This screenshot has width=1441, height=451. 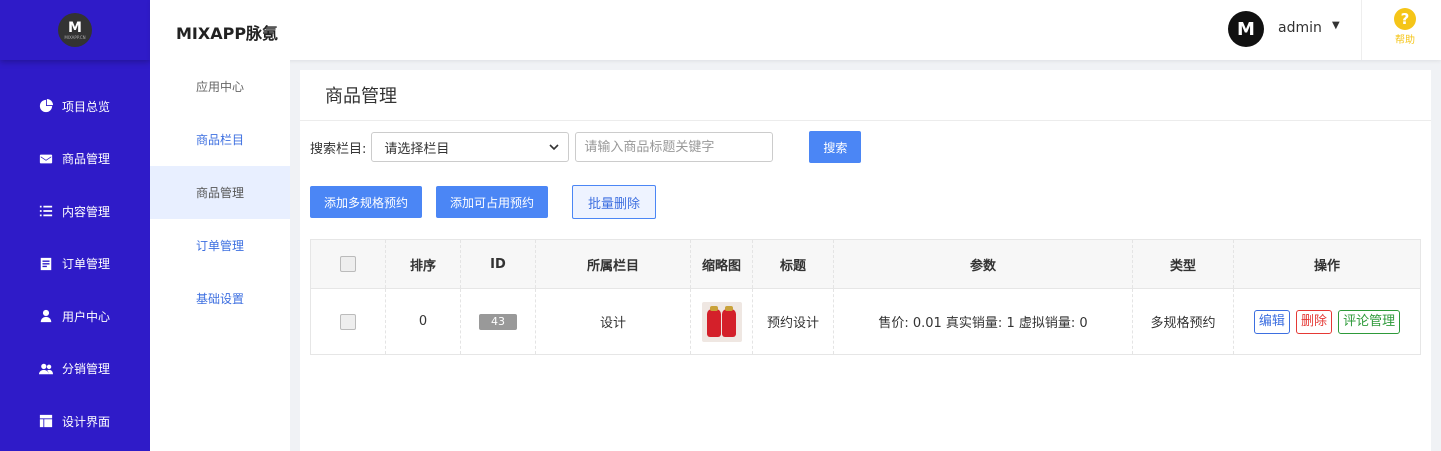 I want to click on logo-area: M MIXAPP.CN, so click(x=75, y=30).